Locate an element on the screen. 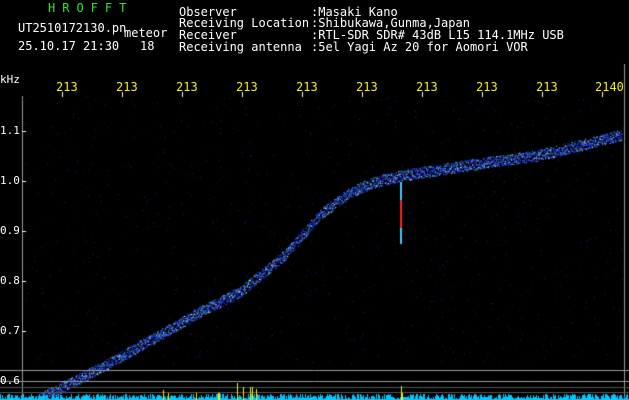 Image resolution: width=629 pixels, height=400 pixels. app-title: HROFFT is located at coordinates (91, 8).